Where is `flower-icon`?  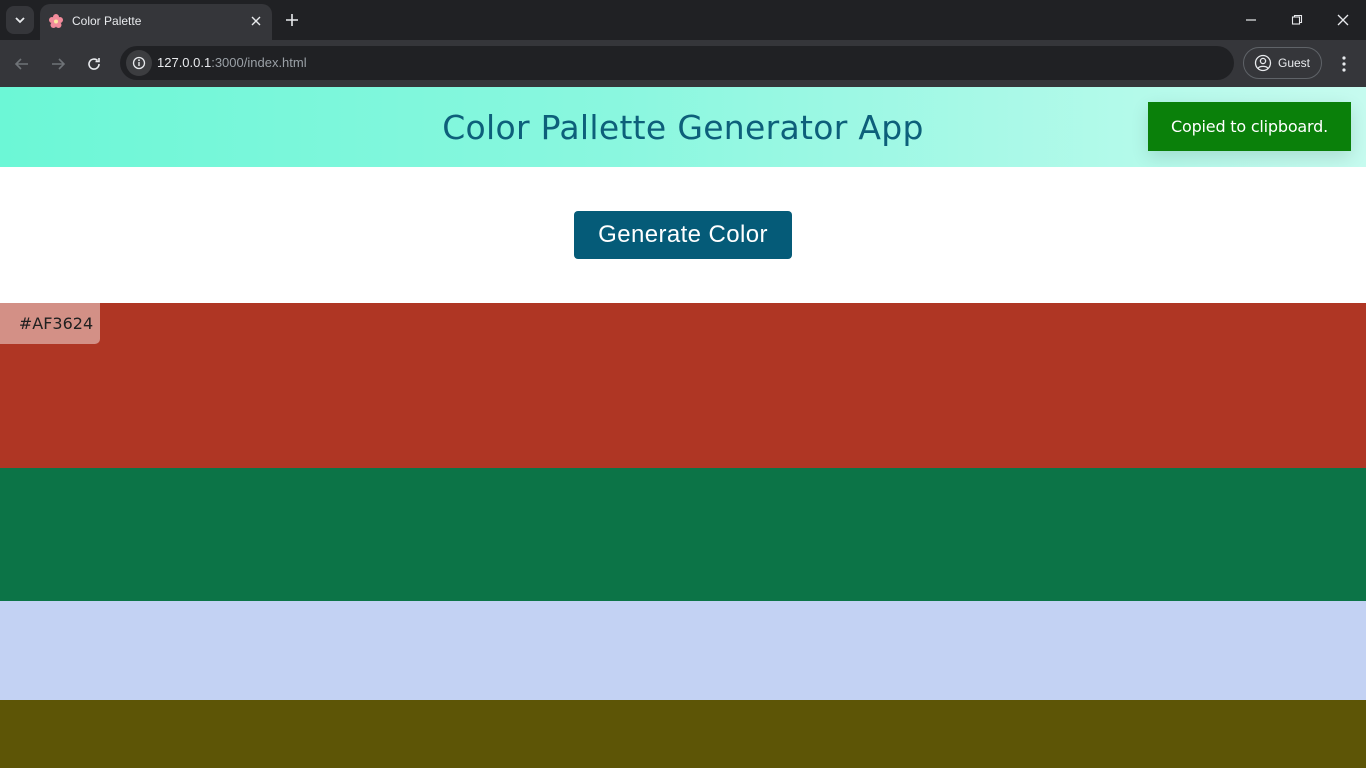 flower-icon is located at coordinates (56, 21).